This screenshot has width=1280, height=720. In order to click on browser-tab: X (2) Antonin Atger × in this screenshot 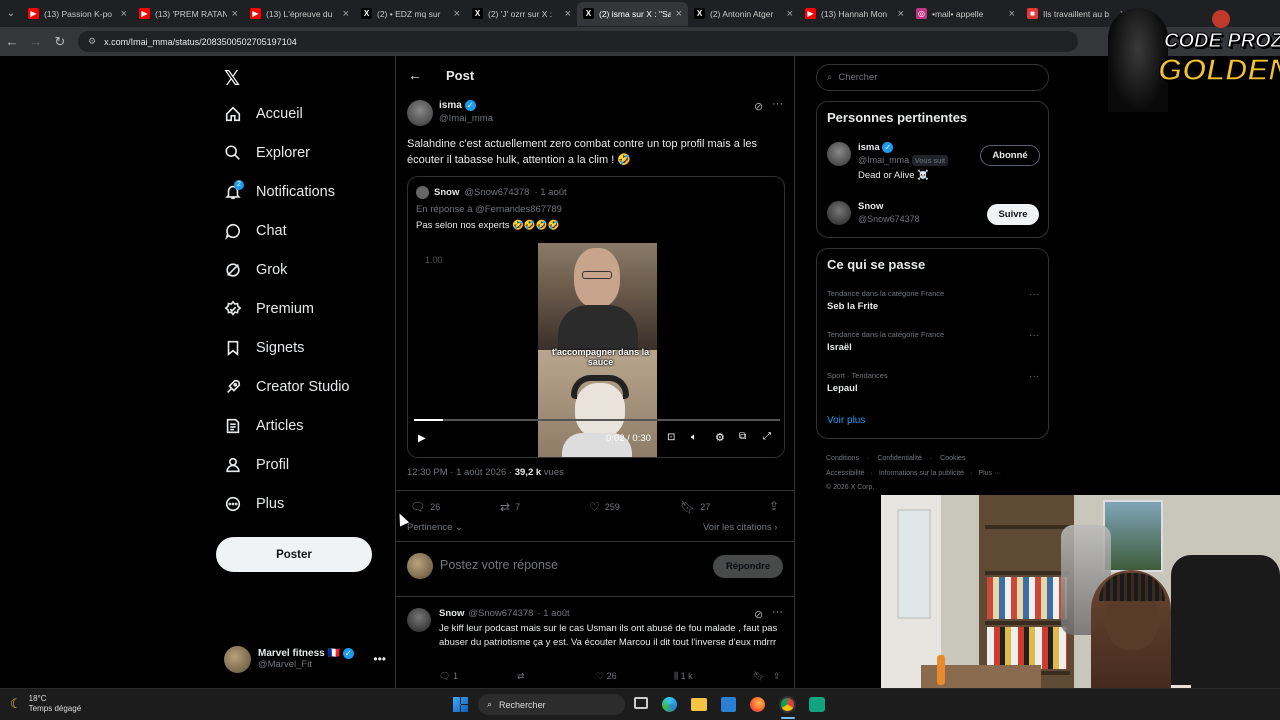, I will do `click(743, 14)`.